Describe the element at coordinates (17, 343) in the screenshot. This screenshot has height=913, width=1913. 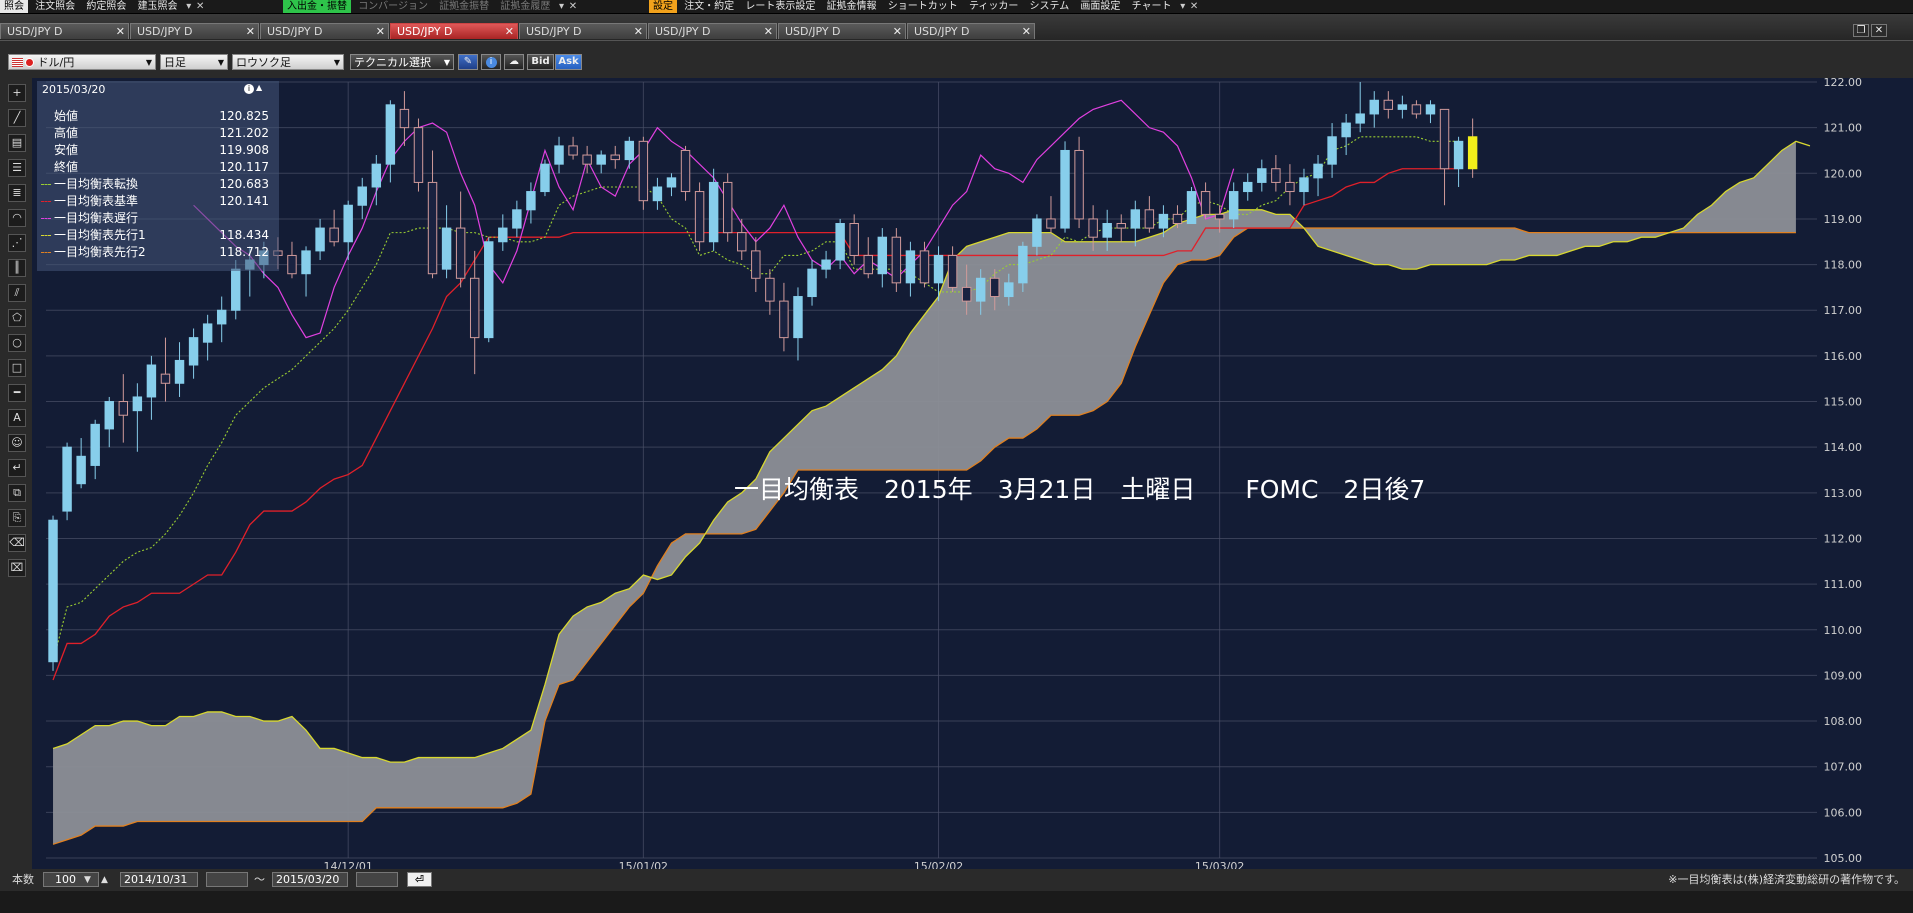
I see `circle-icon: ○` at that location.